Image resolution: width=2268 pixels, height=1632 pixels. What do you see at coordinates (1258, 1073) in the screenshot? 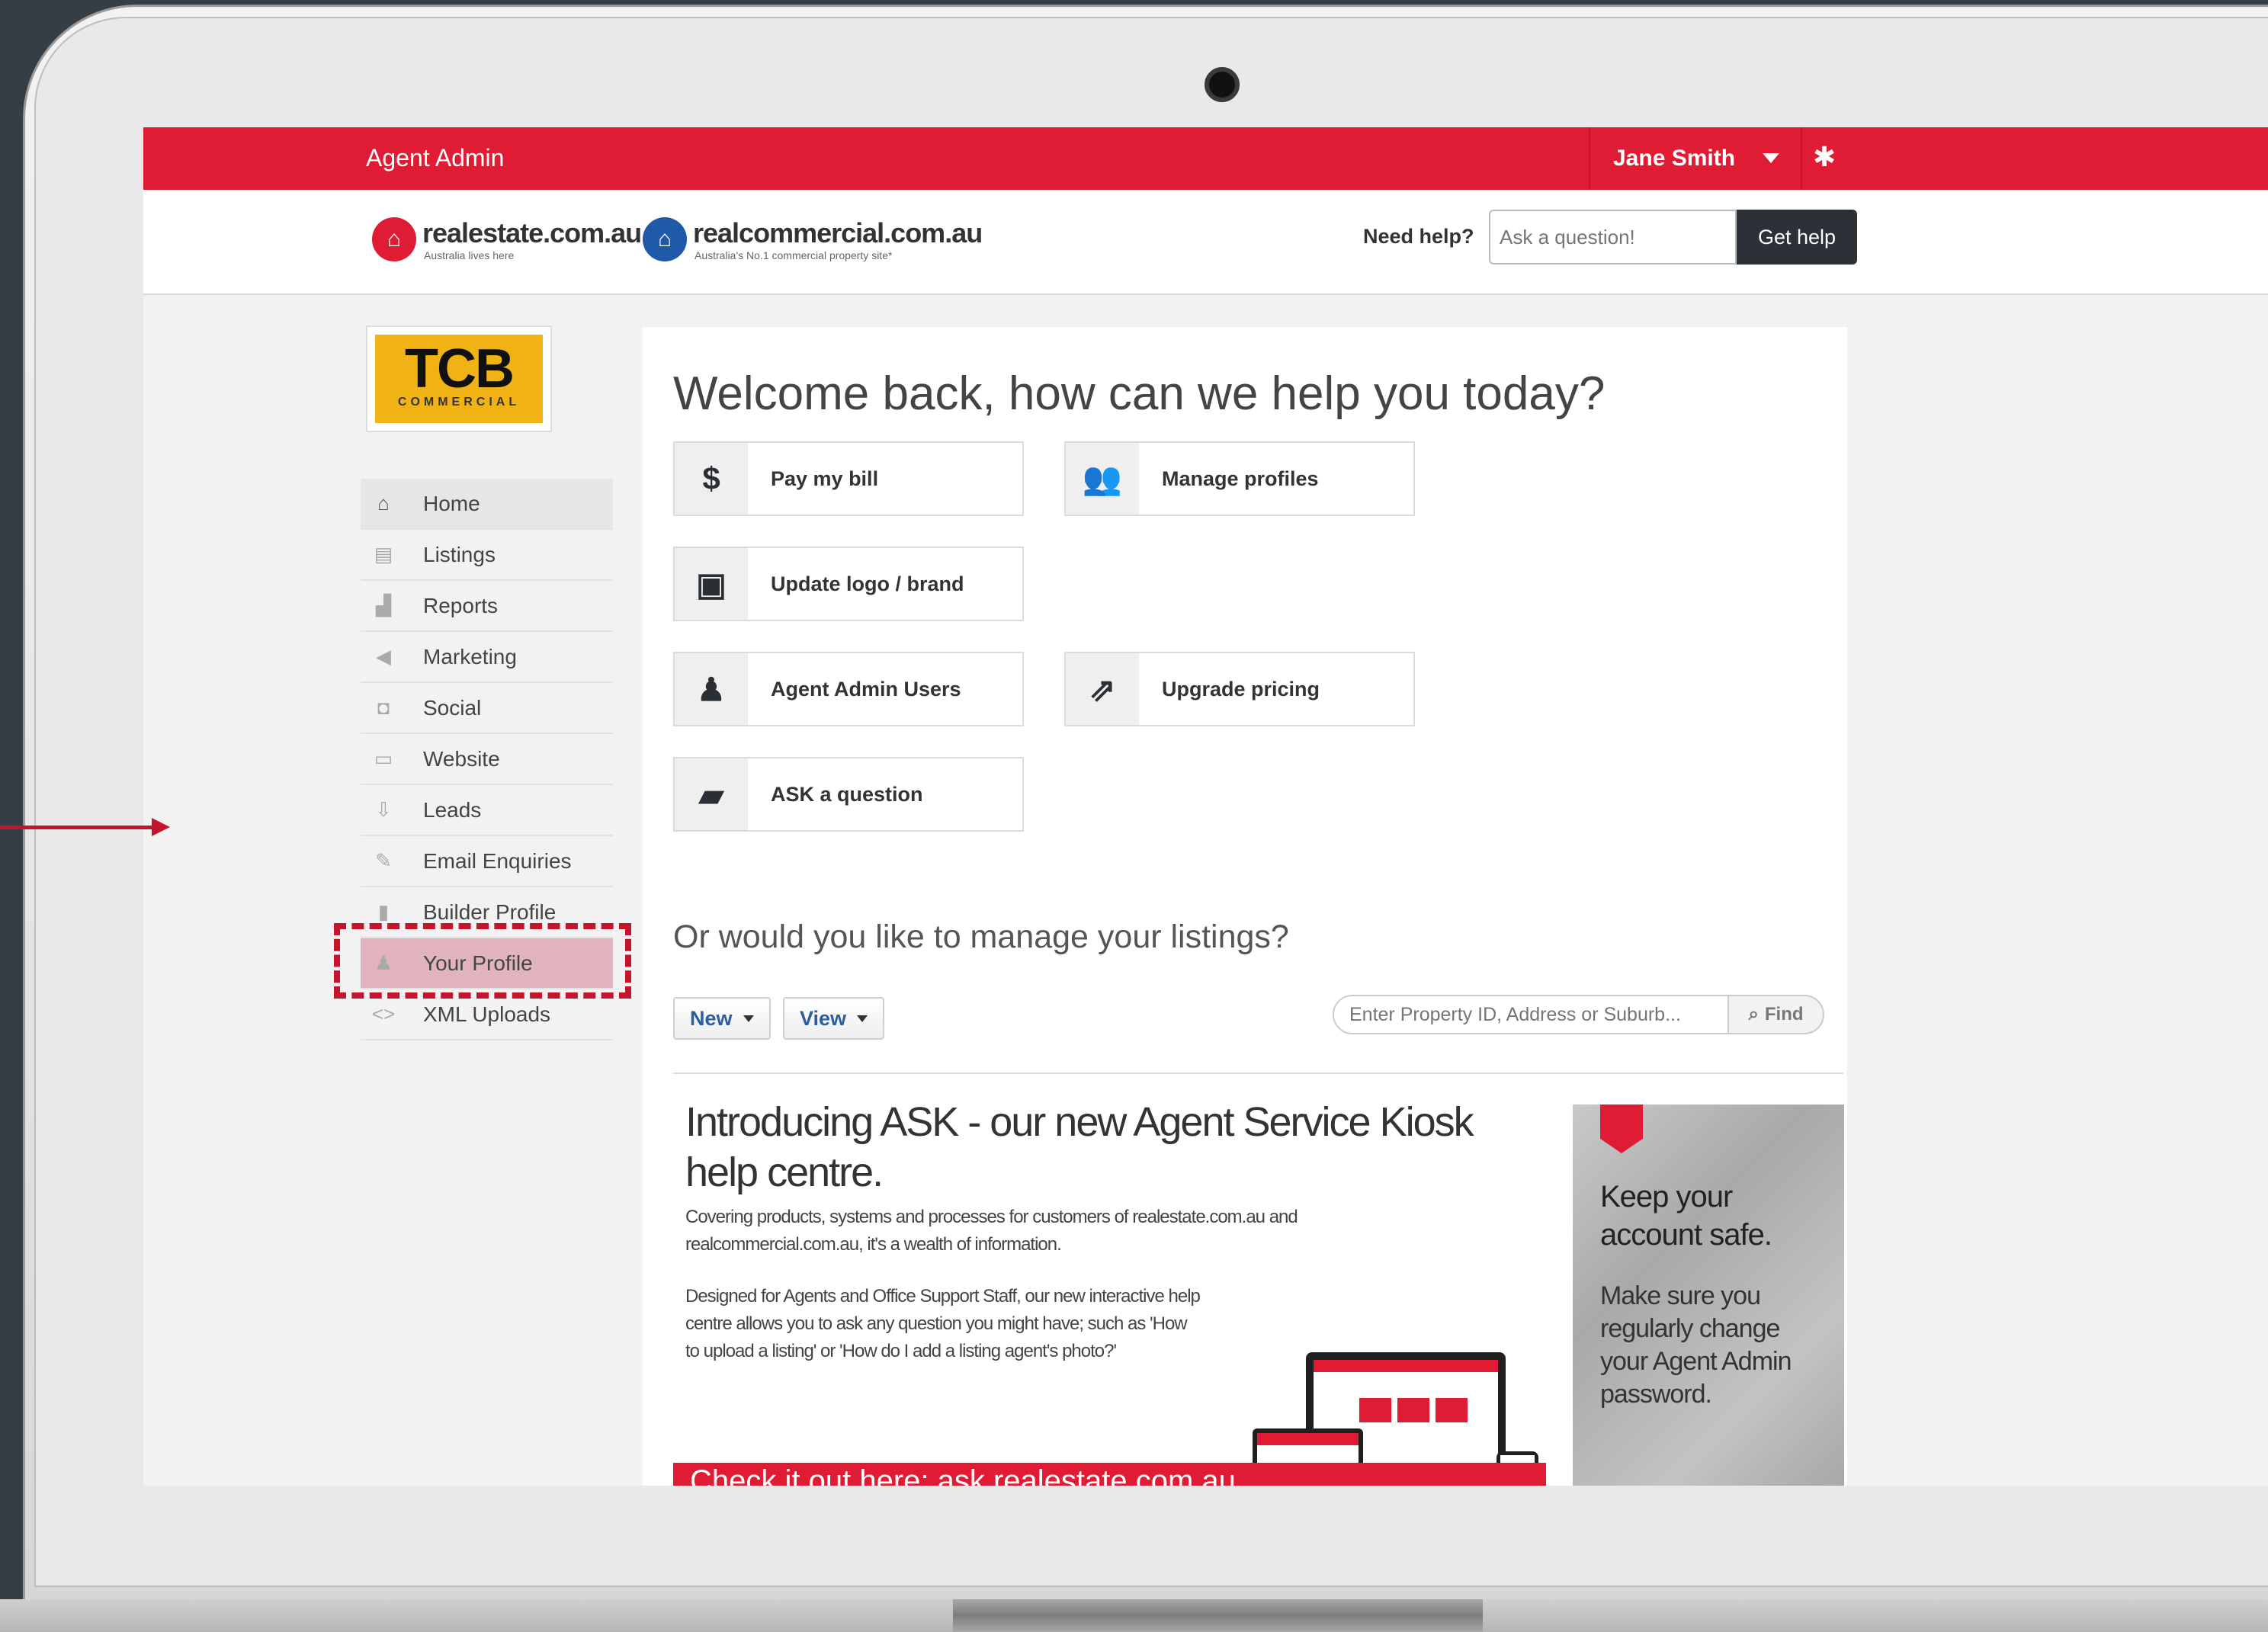
I see `divider` at bounding box center [1258, 1073].